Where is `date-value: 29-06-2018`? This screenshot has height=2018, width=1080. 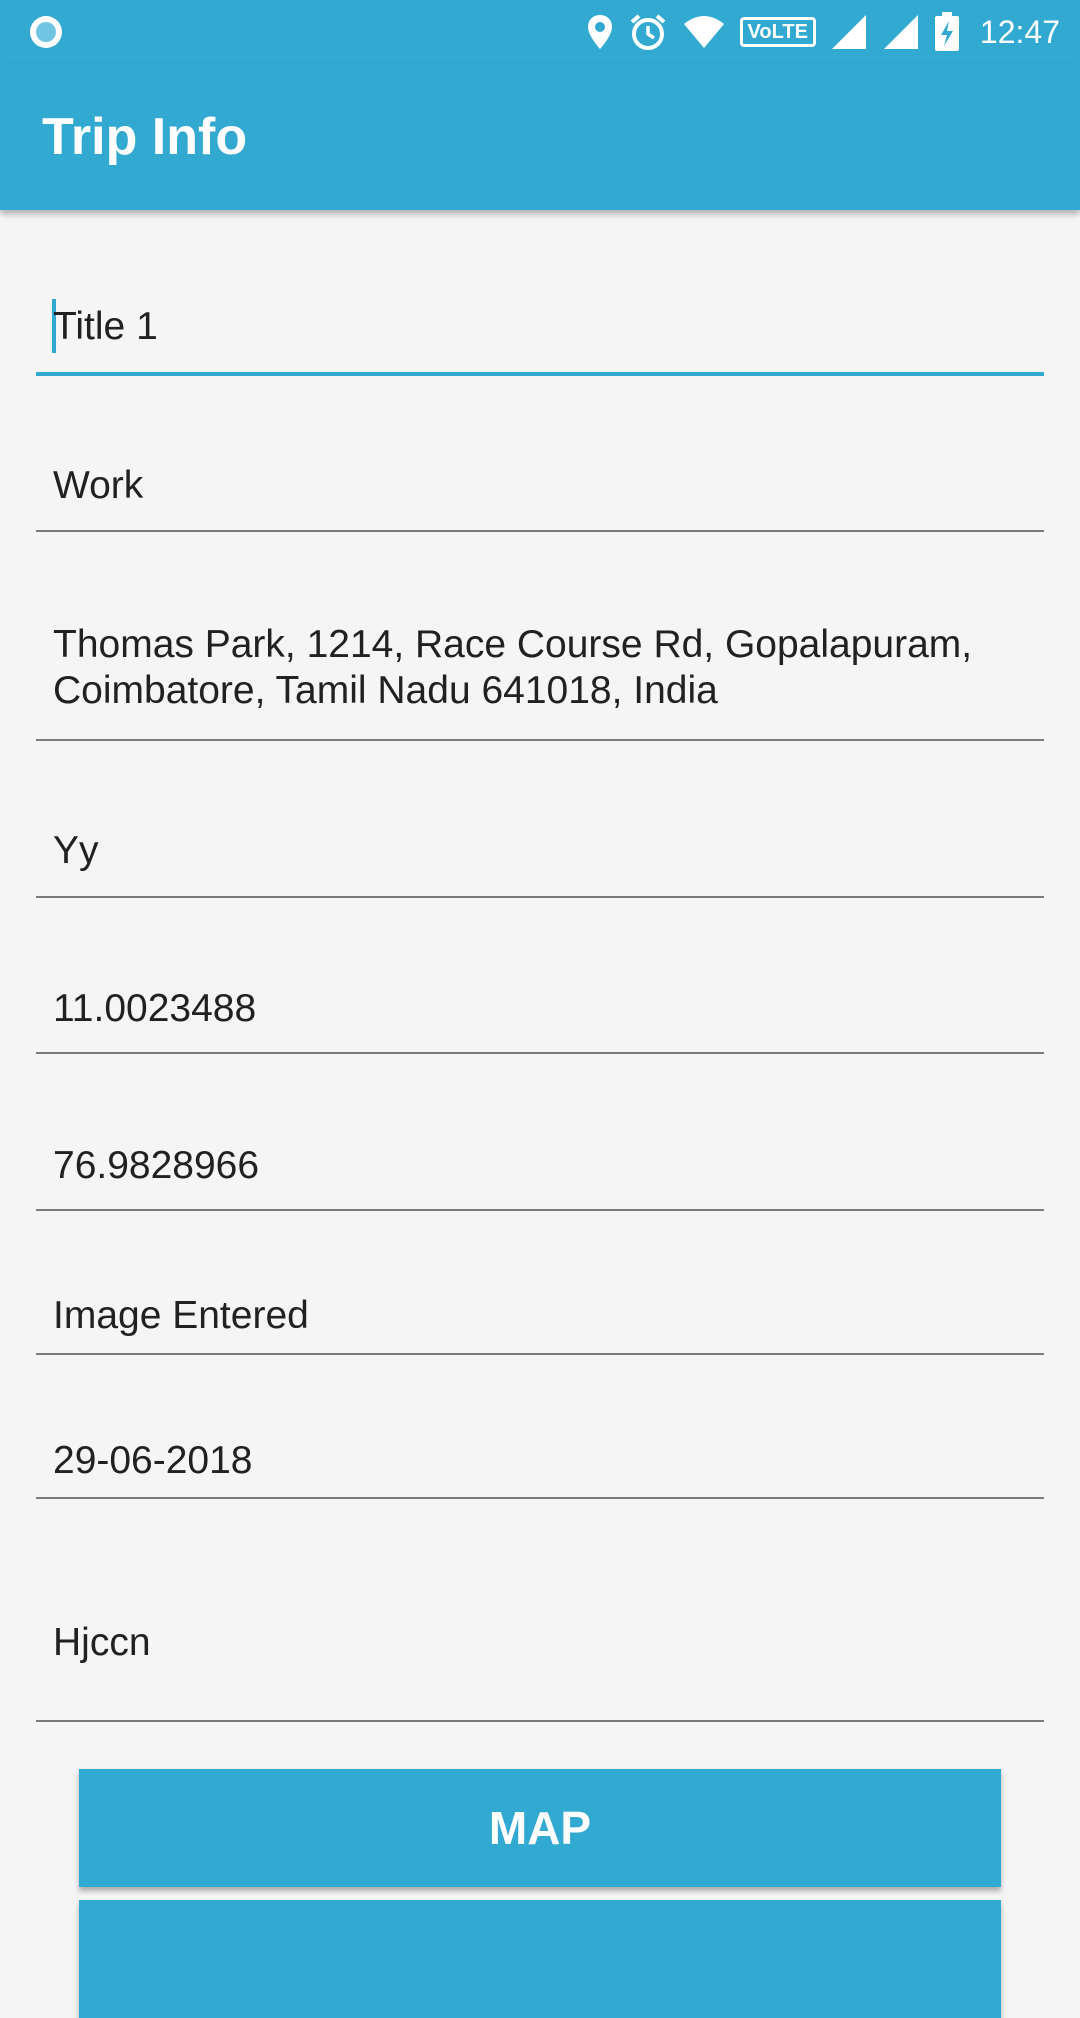 date-value: 29-06-2018 is located at coordinates (153, 1460).